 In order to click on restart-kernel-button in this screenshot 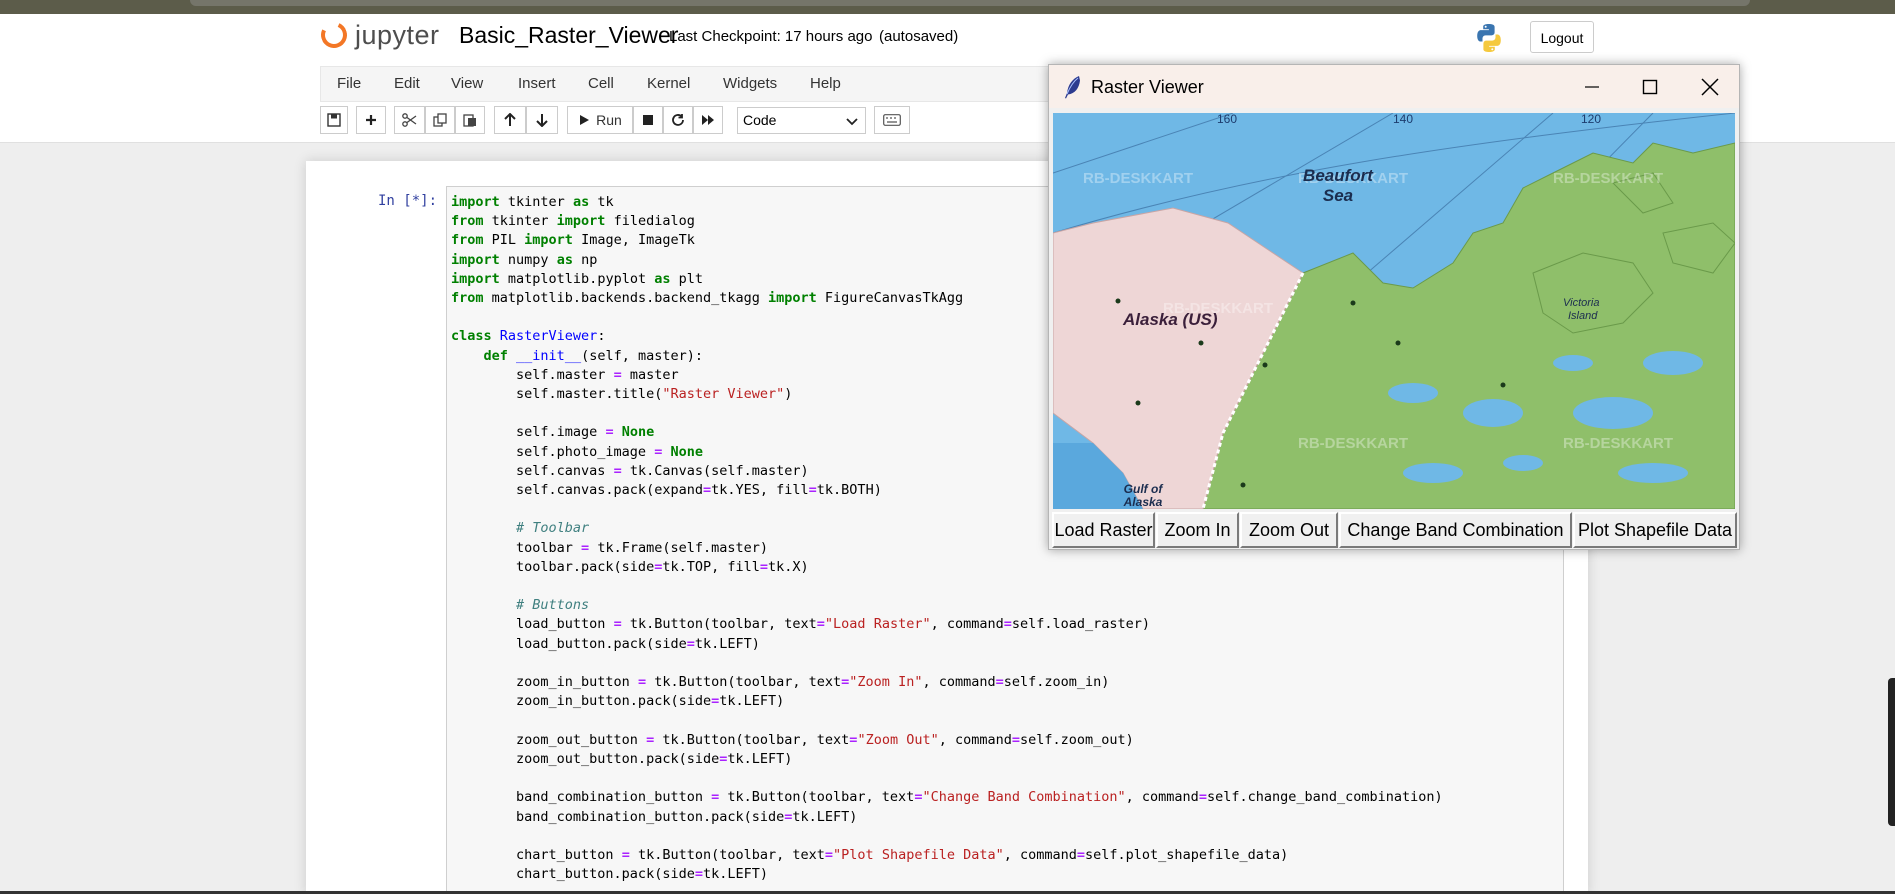, I will do `click(678, 120)`.